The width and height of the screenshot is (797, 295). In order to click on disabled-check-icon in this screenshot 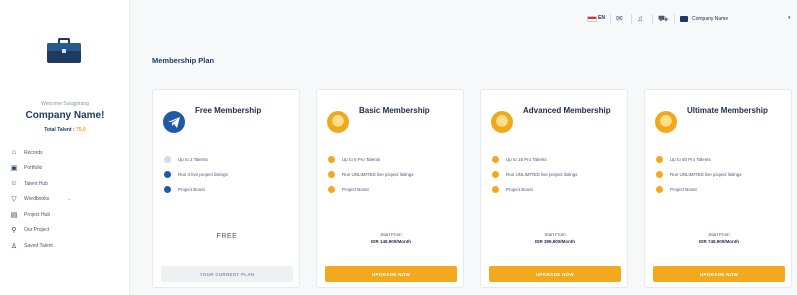, I will do `click(167, 159)`.